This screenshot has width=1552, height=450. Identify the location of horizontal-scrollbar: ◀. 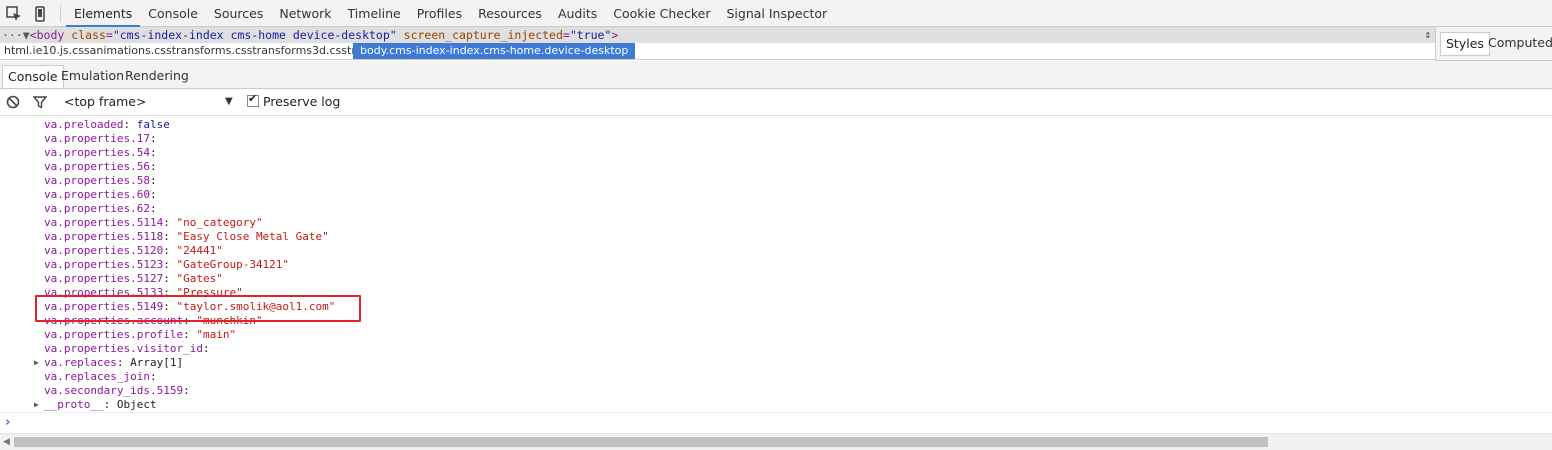
(776, 441).